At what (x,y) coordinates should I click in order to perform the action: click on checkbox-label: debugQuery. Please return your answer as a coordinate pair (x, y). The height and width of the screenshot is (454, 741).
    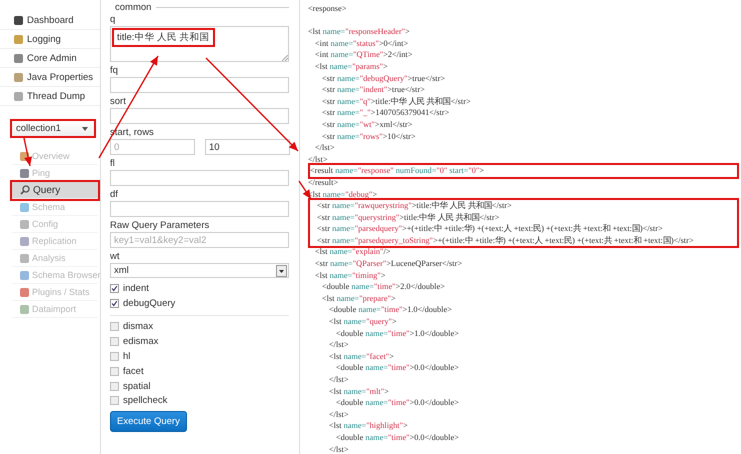
    Looking at the image, I should click on (149, 303).